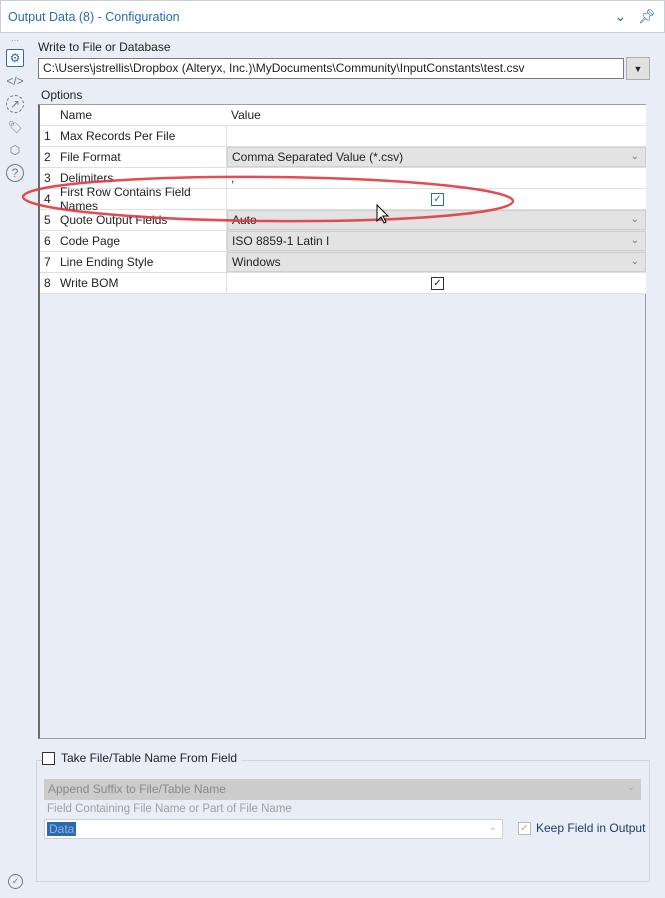 The height and width of the screenshot is (898, 665). I want to click on append-suffix-select: Append Suffix to File/Table Name ⌄, so click(342, 789).